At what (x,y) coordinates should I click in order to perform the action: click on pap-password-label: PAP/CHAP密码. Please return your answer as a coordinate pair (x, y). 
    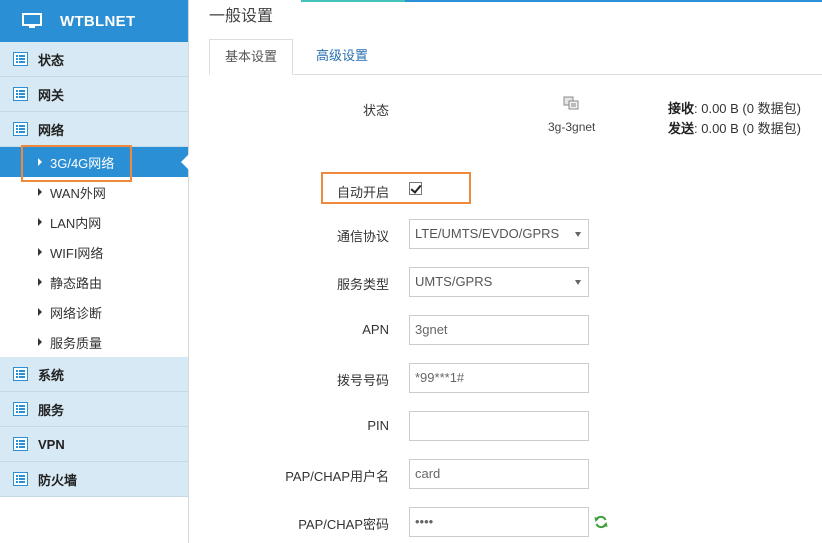
    Looking at the image, I should click on (343, 524).